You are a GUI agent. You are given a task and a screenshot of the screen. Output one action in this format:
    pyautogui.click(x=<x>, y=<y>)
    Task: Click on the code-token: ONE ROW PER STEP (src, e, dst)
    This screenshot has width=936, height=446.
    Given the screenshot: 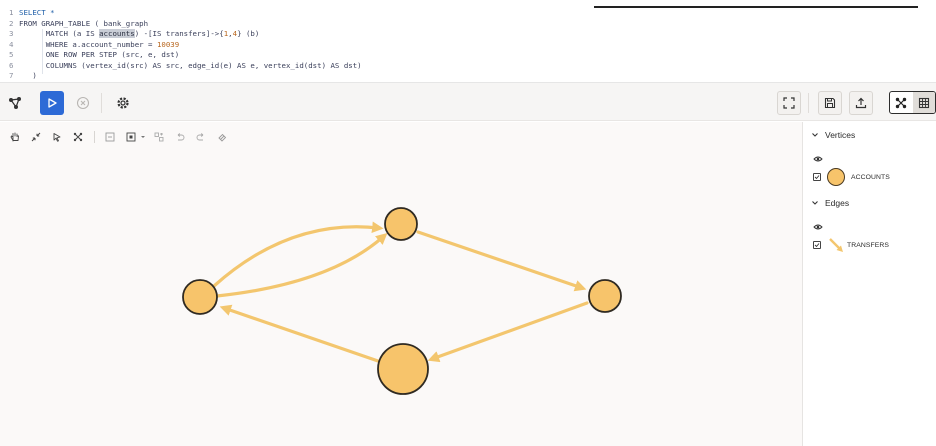 What is the action you would take?
    pyautogui.click(x=99, y=54)
    